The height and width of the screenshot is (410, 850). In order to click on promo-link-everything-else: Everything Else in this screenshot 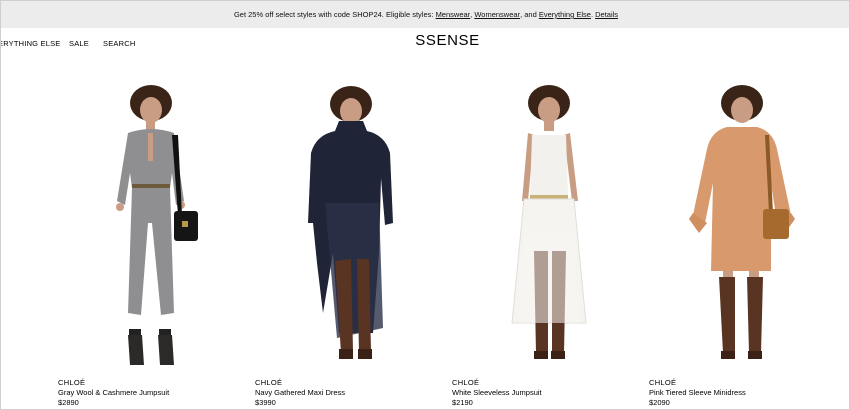, I will do `click(565, 14)`.